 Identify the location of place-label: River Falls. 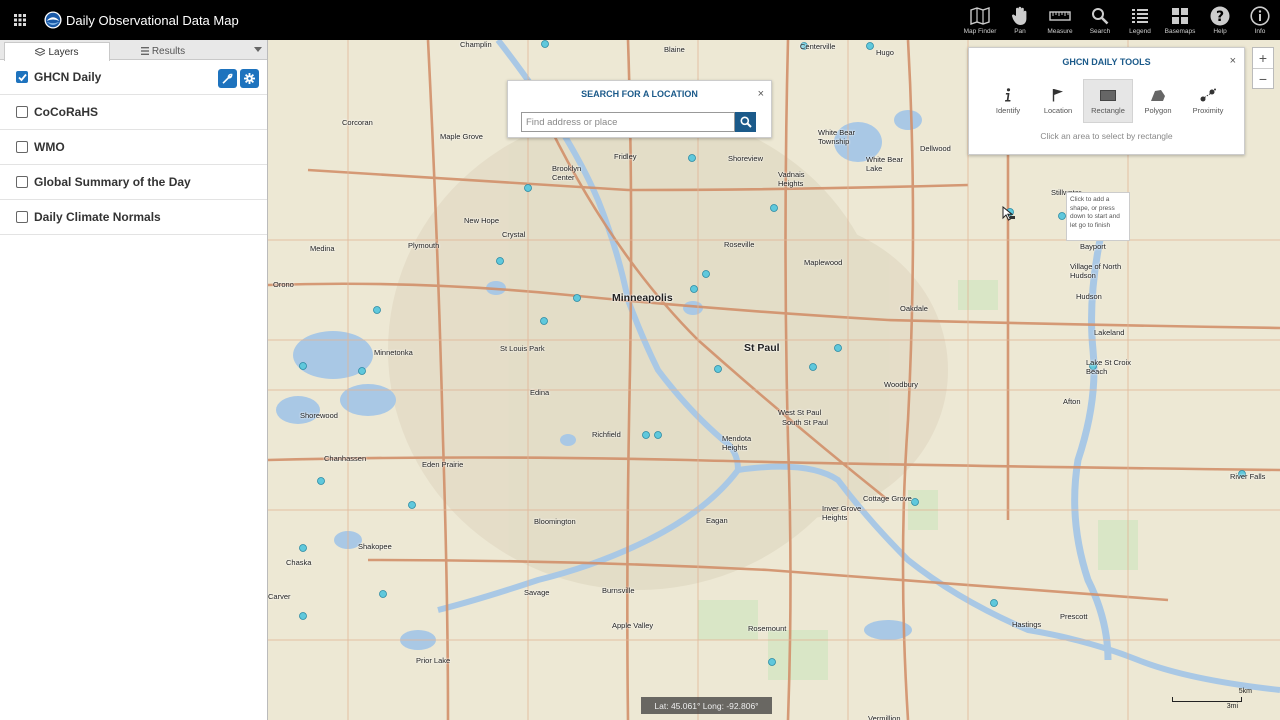
(1248, 476).